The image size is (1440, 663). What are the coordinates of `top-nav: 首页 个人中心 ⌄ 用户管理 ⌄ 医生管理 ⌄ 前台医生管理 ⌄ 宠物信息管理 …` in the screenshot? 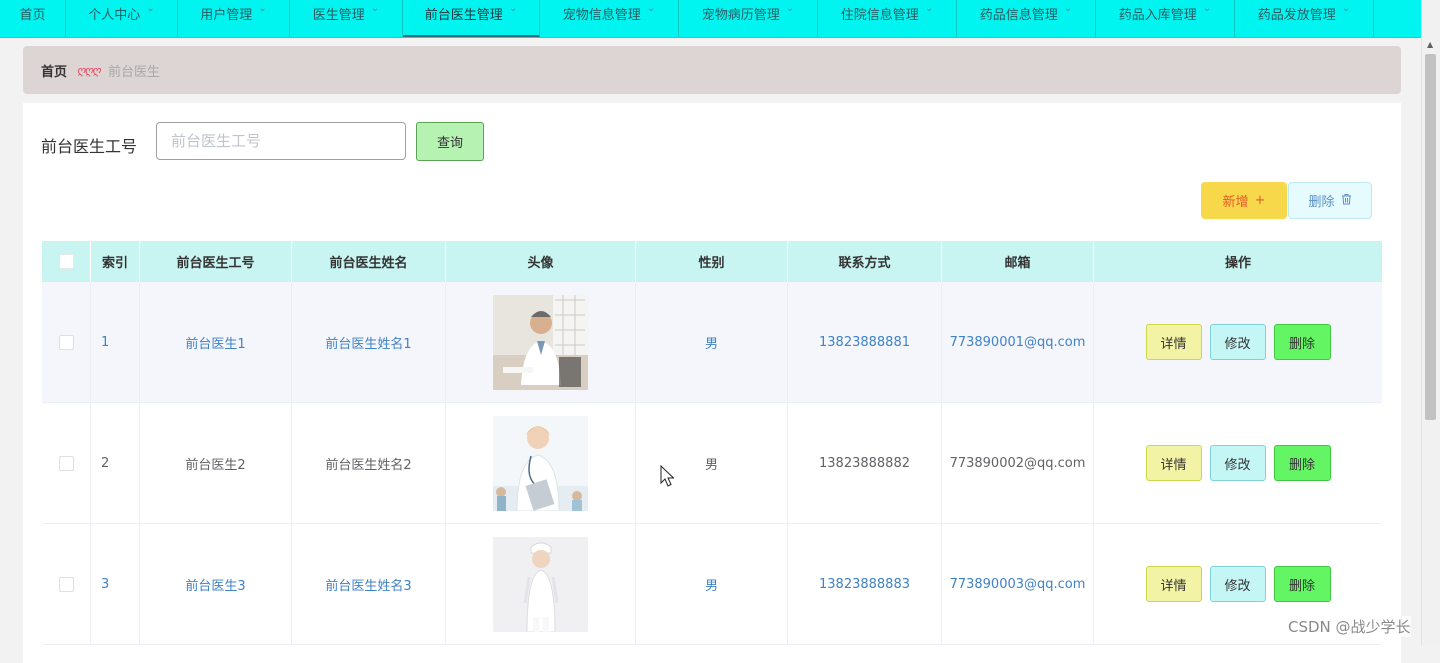 It's located at (711, 19).